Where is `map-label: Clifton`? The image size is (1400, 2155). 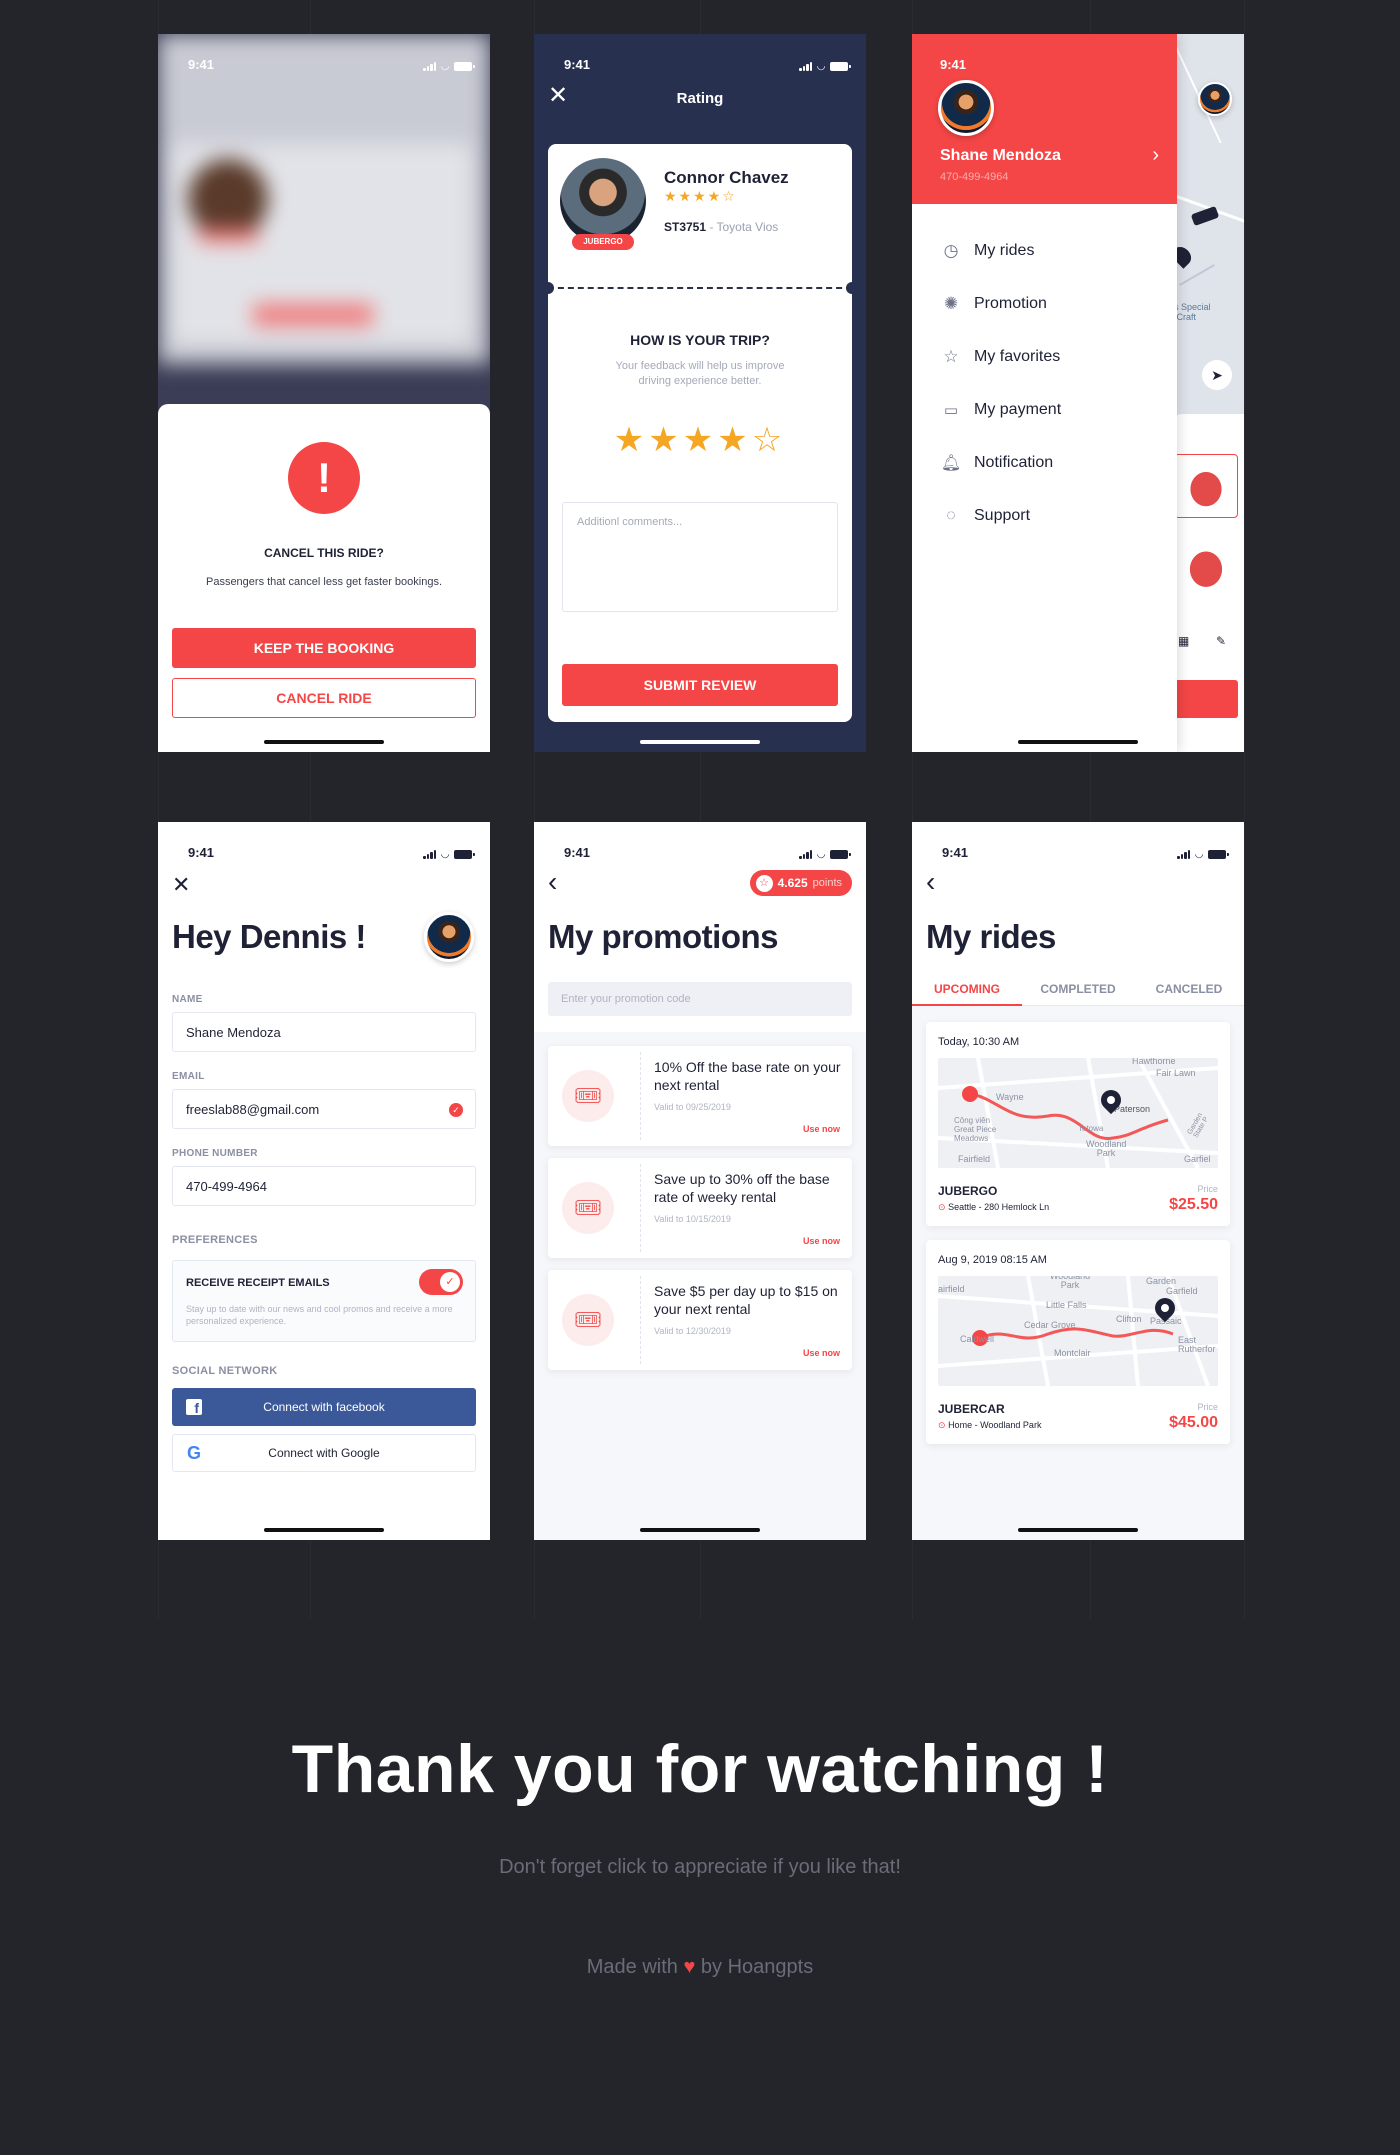
map-label: Clifton is located at coordinates (1129, 1319).